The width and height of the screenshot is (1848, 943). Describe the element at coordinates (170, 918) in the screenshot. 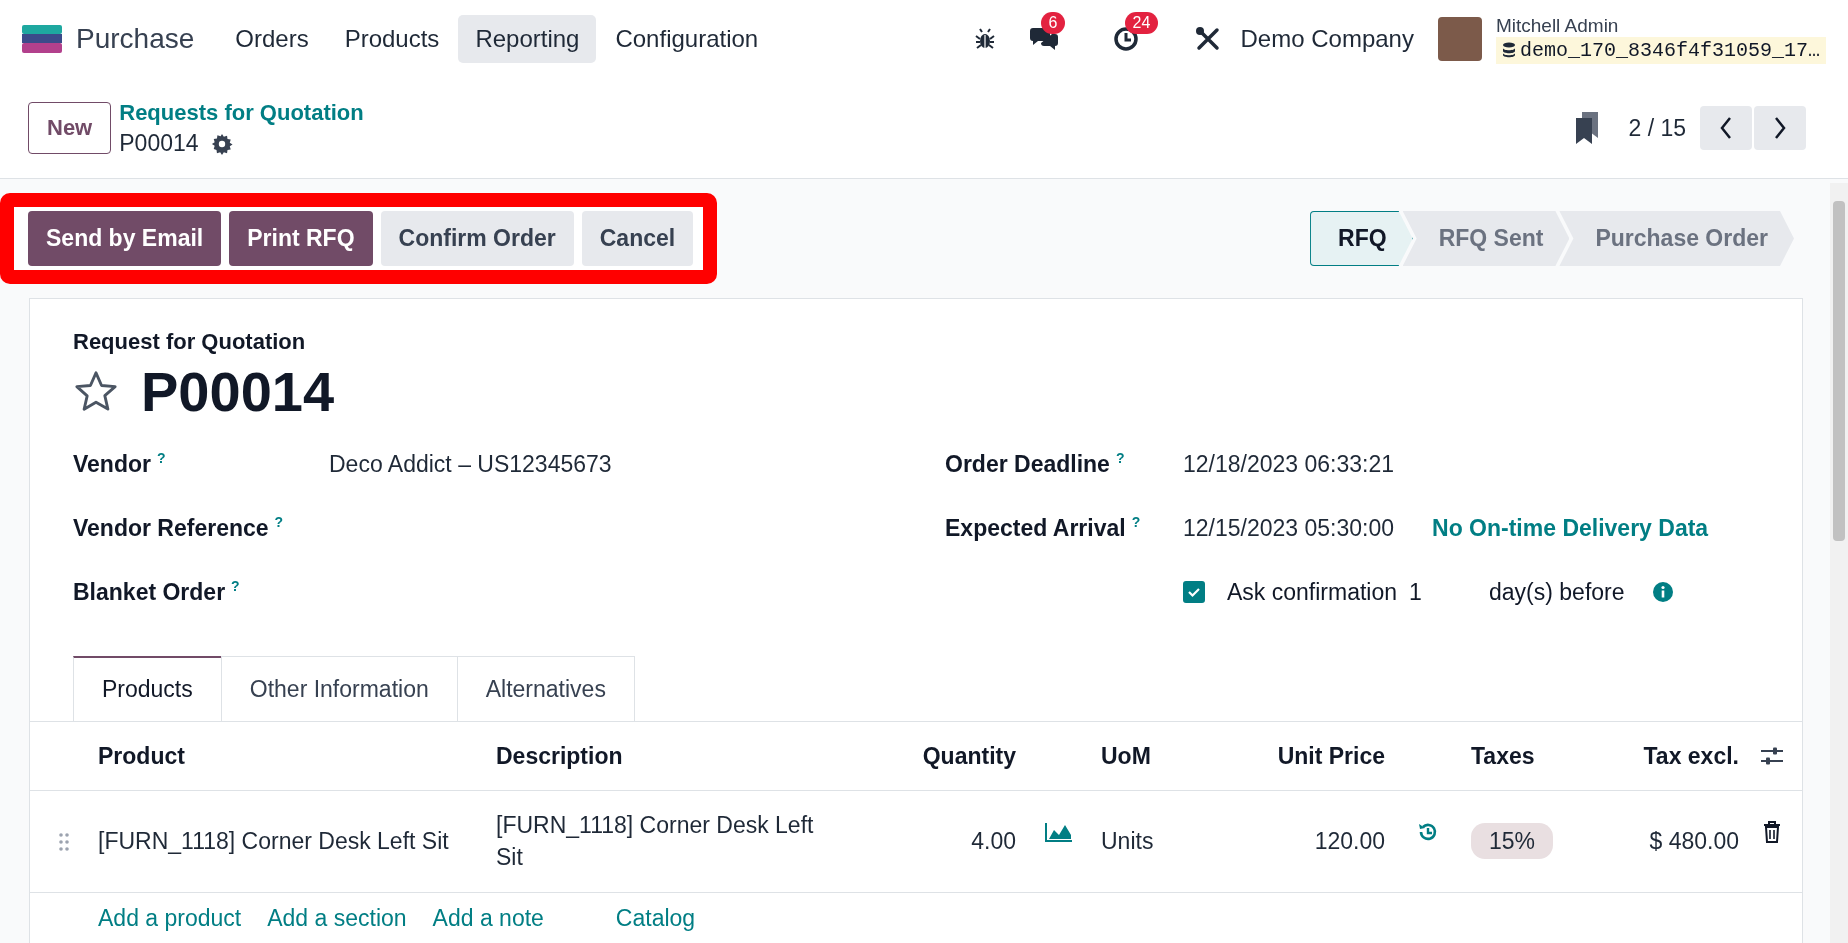

I see `add-line-link: Add a product` at that location.